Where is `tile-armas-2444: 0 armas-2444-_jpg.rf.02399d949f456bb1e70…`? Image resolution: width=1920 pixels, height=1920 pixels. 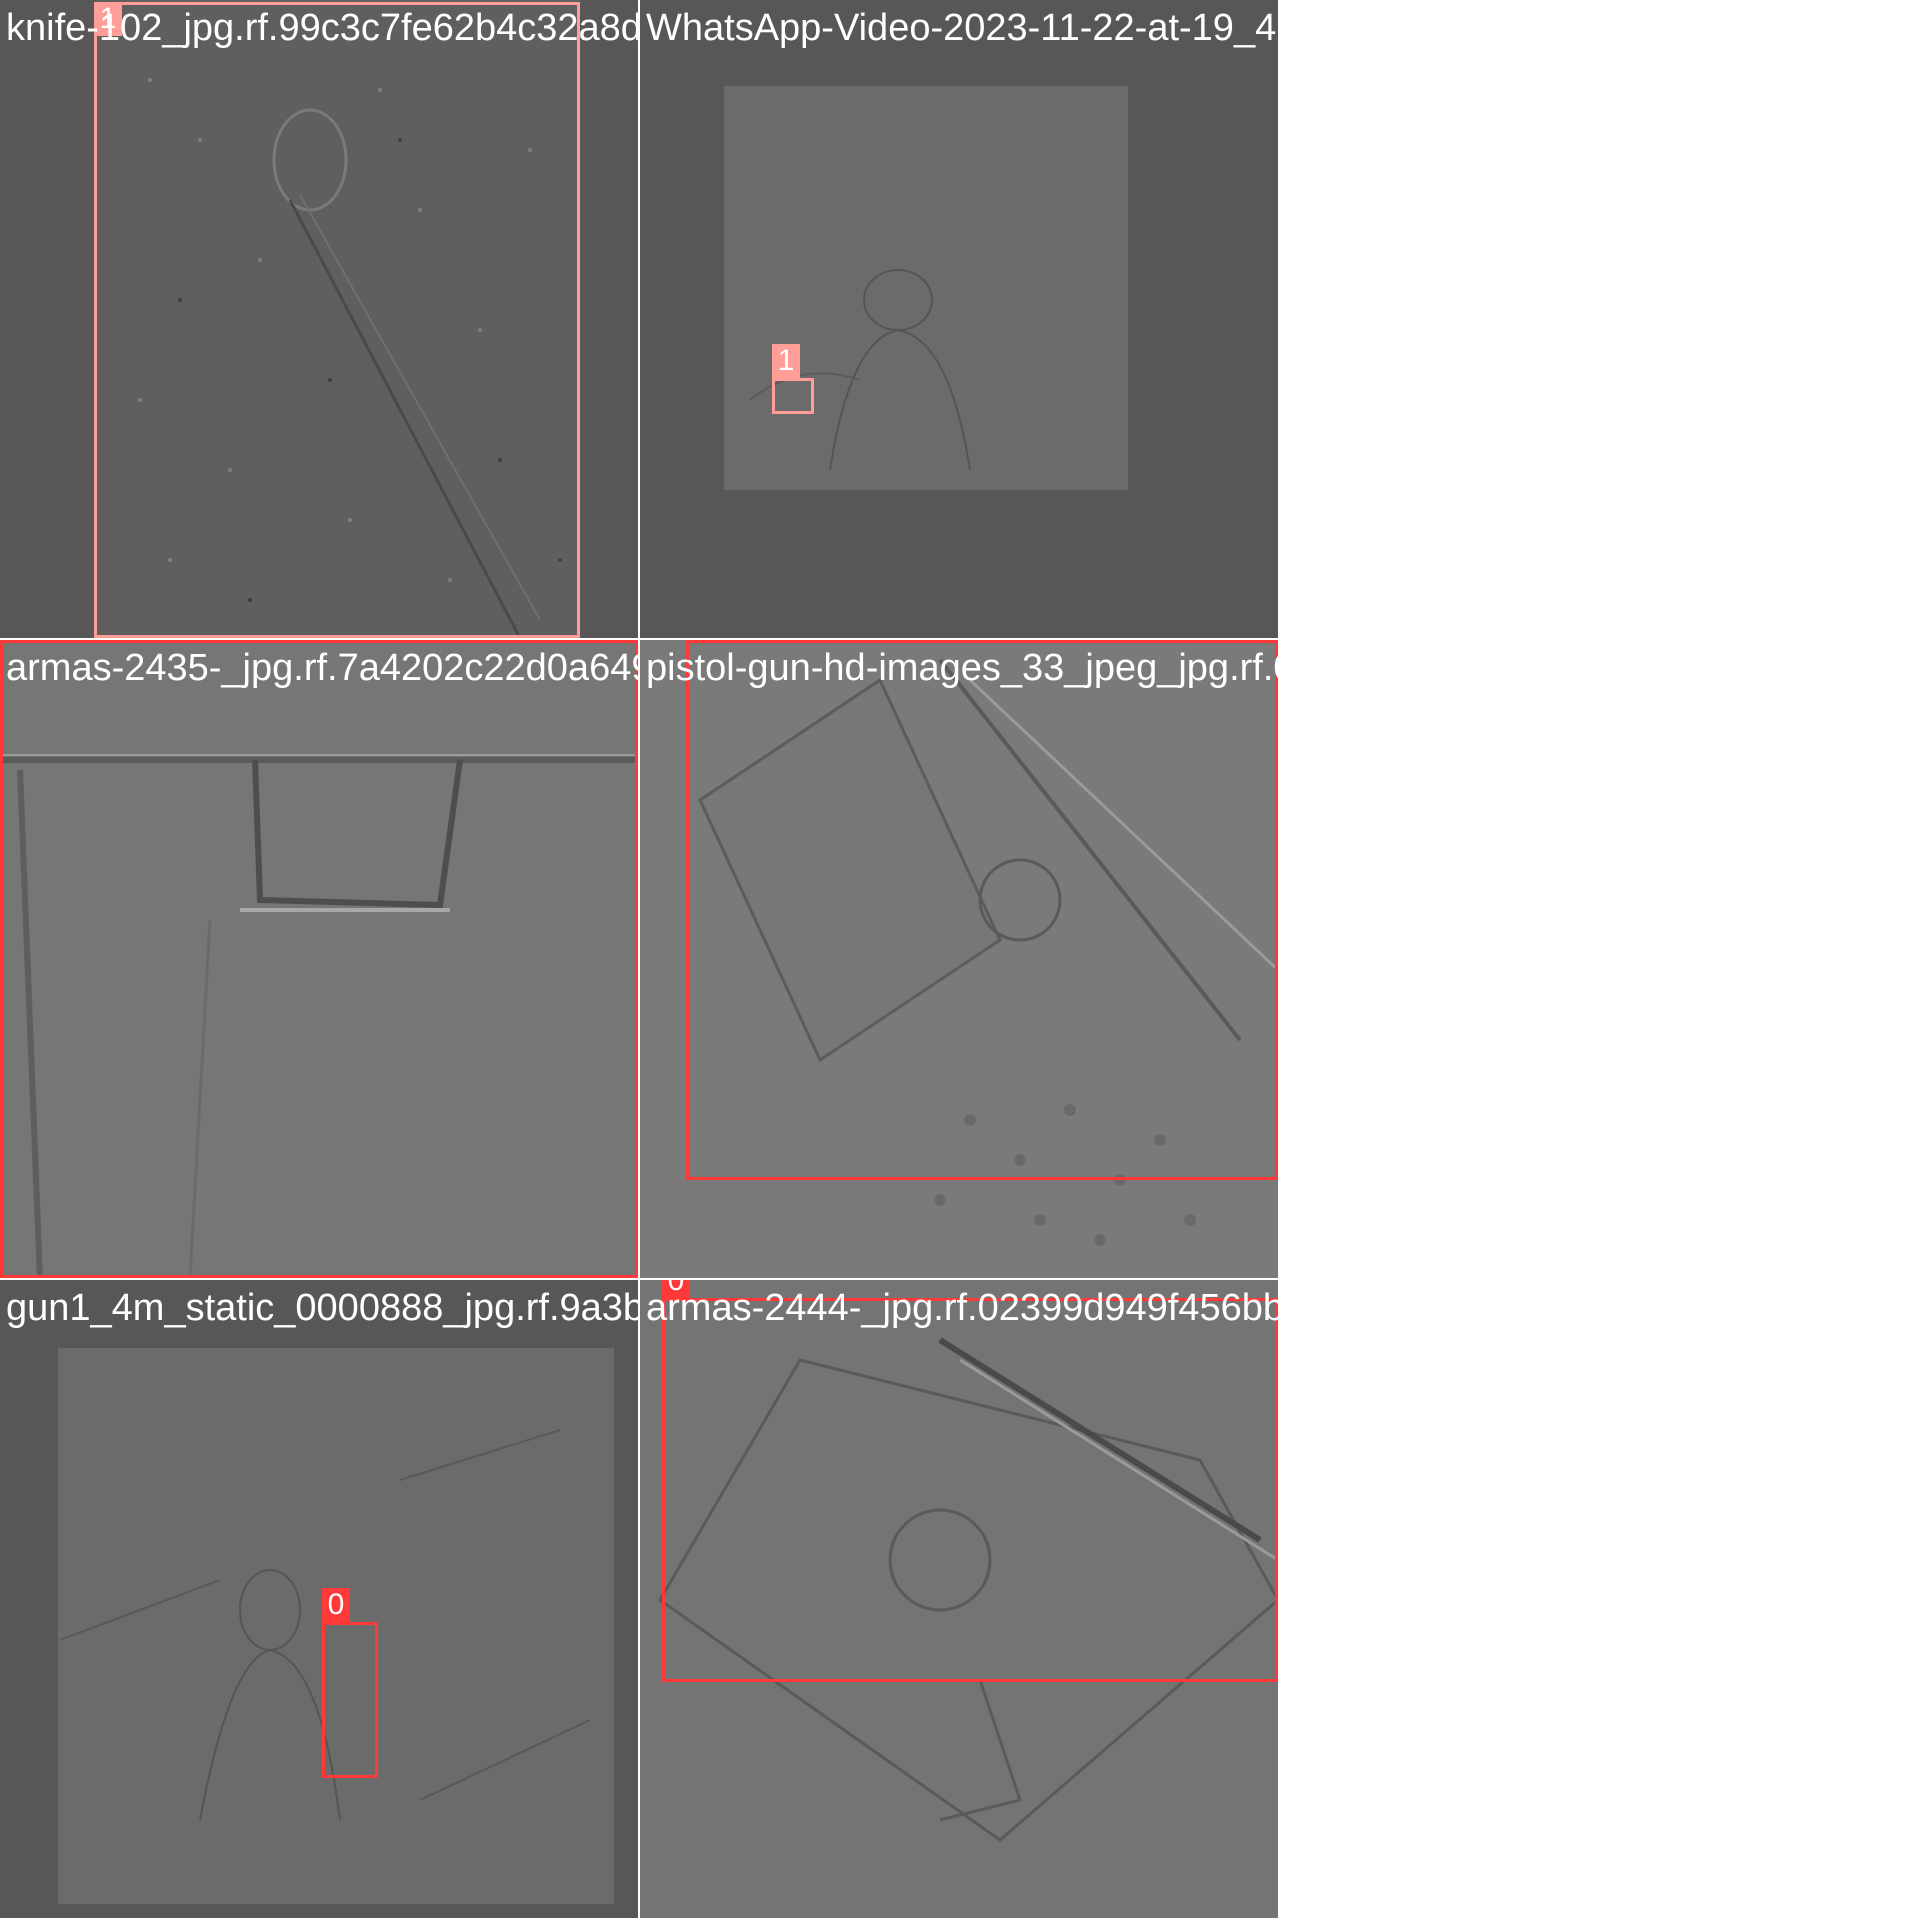 tile-armas-2444: 0 armas-2444-_jpg.rf.02399d949f456bb1e70… is located at coordinates (959, 1599).